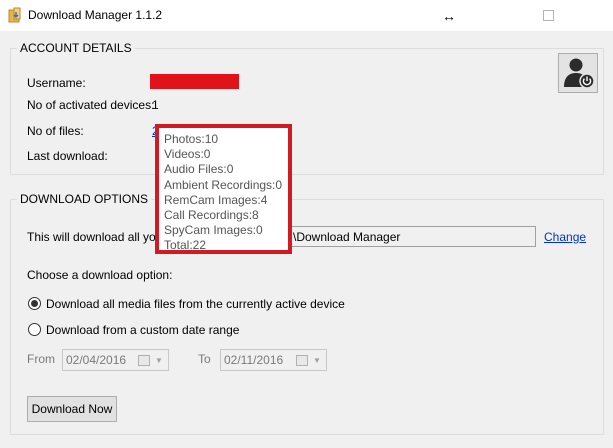  I want to click on from-date-picker: 02/04/2016 ▼, so click(115, 360).